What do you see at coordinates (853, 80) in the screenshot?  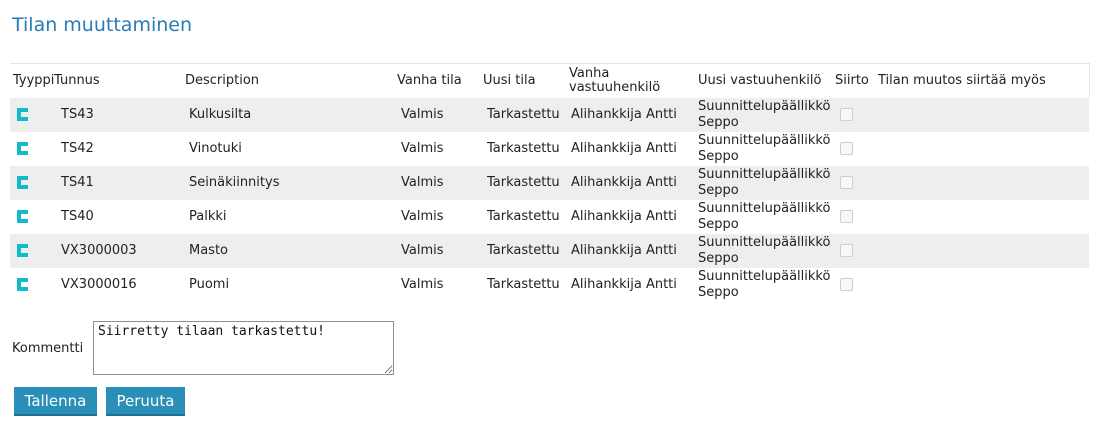 I see `header-siirto: Siirto` at bounding box center [853, 80].